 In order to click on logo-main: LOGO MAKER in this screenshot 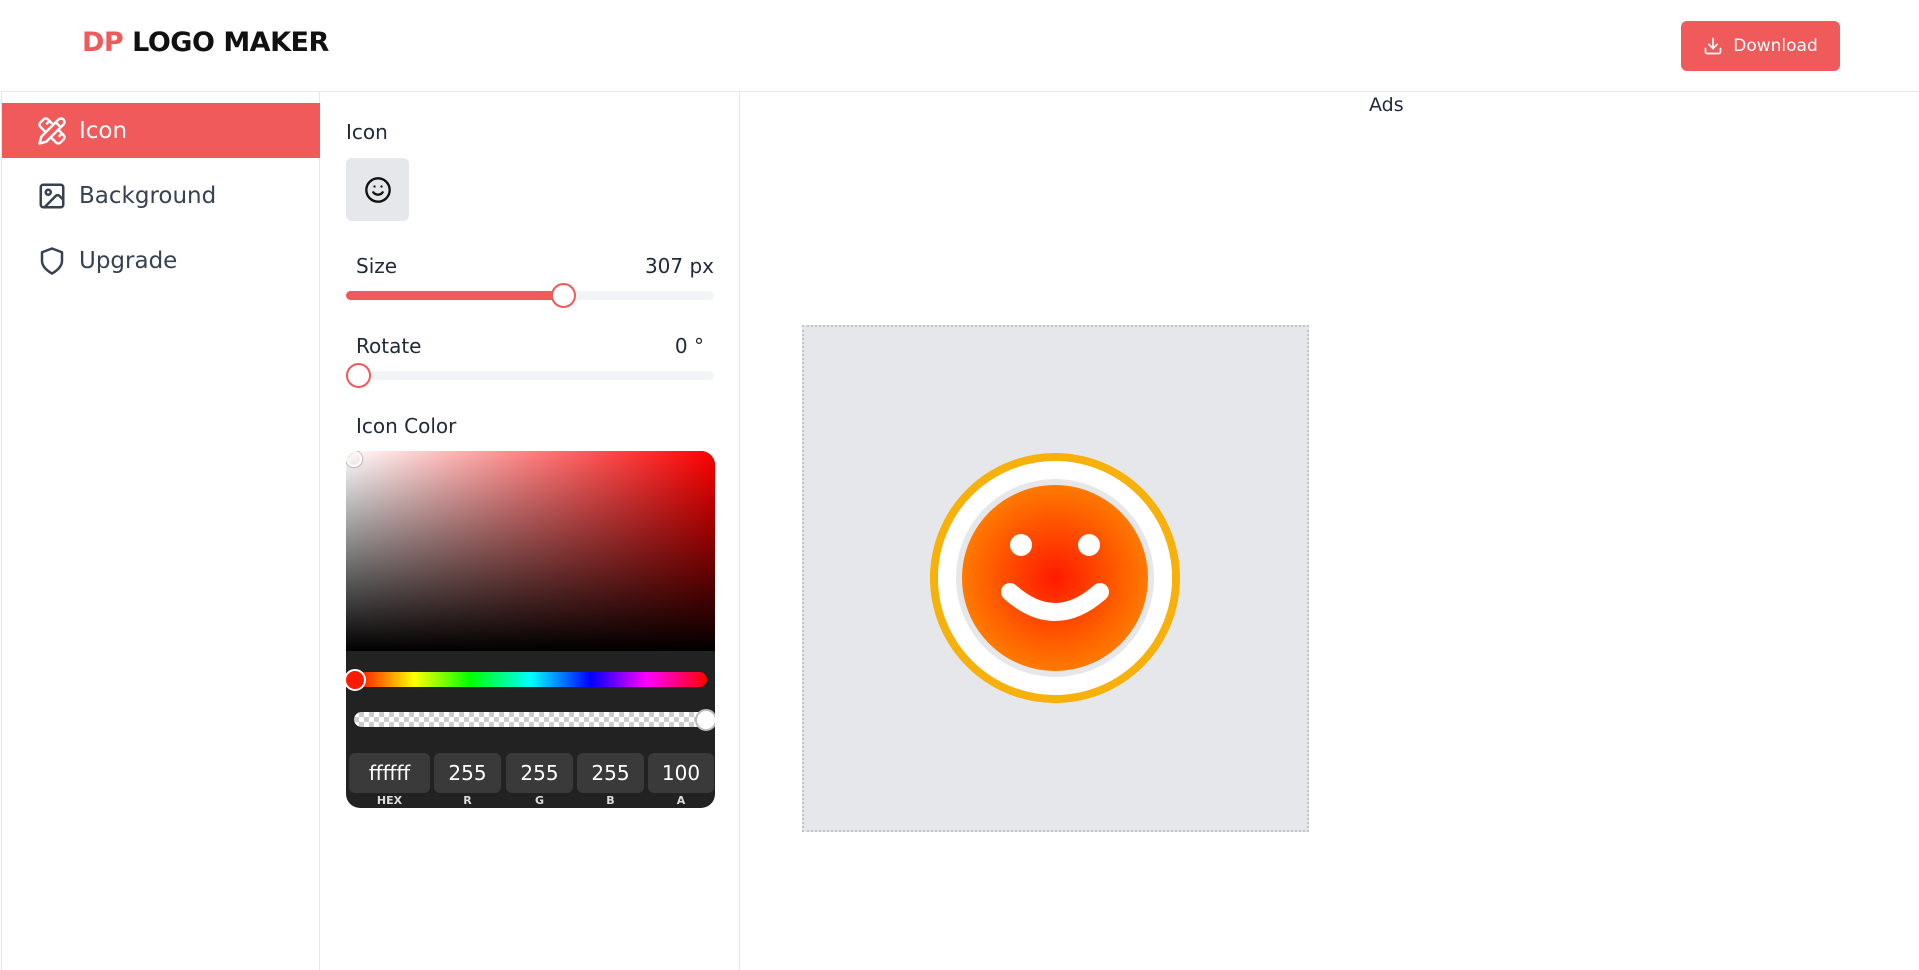, I will do `click(230, 42)`.